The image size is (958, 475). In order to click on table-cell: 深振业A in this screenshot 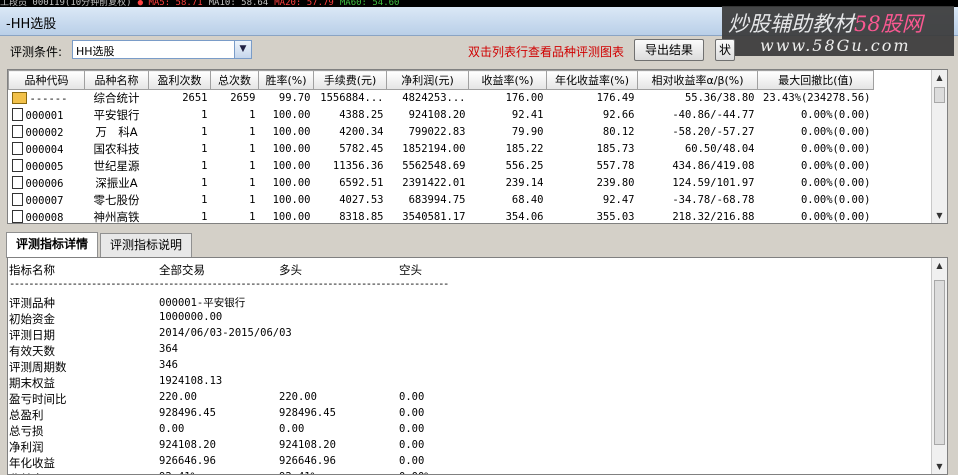, I will do `click(116, 183)`.